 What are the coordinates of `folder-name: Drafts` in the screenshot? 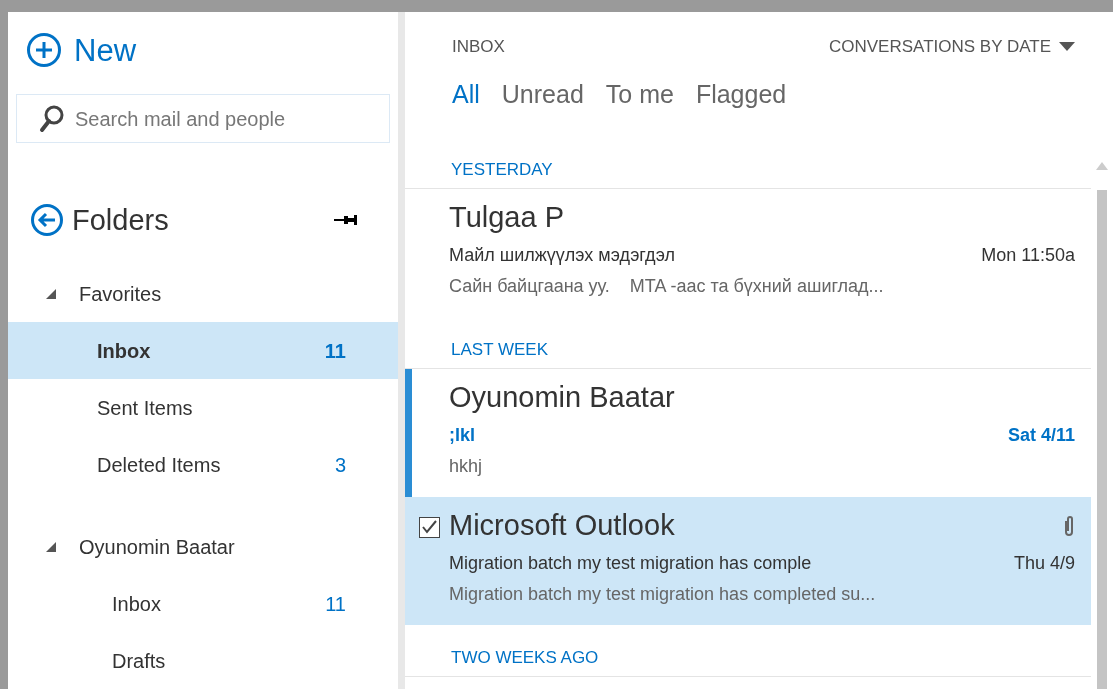 It's located at (139, 661).